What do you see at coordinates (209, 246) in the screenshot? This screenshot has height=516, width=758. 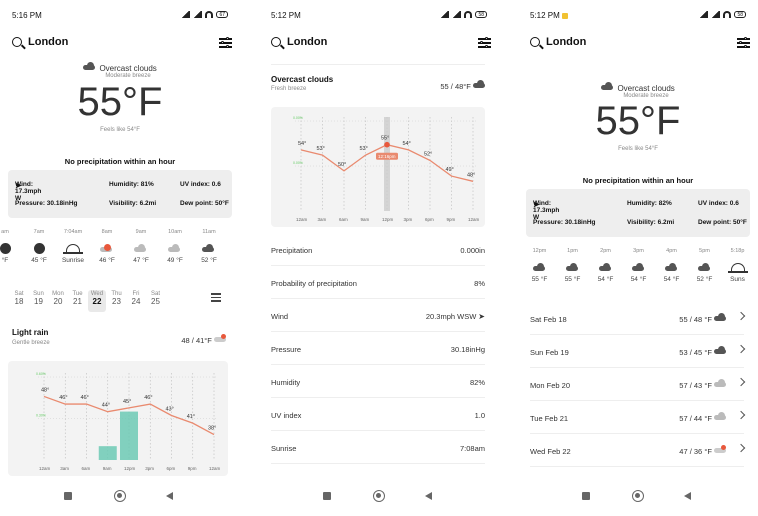 I see `hour-item: 11am 52 °F` at bounding box center [209, 246].